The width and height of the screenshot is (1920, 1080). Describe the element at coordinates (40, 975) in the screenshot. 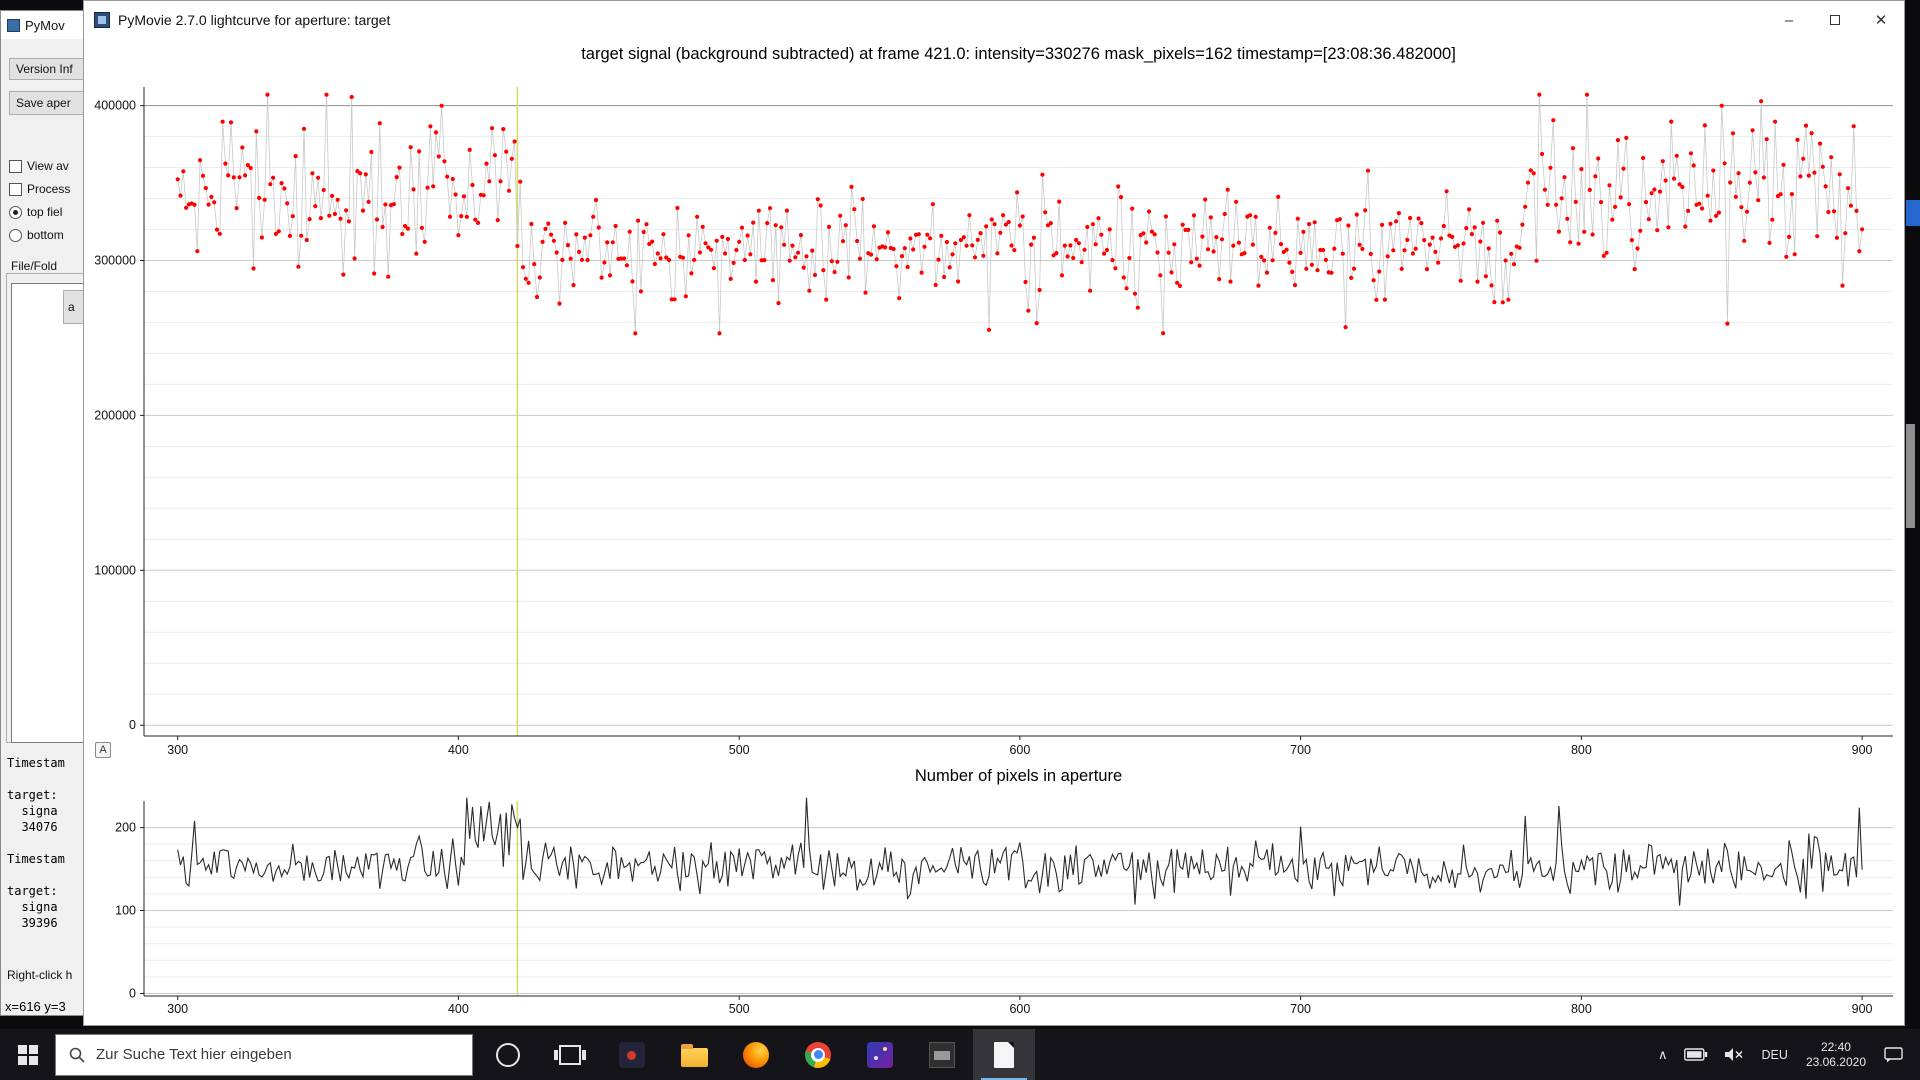

I see `right-click-hint: Right-click h` at that location.